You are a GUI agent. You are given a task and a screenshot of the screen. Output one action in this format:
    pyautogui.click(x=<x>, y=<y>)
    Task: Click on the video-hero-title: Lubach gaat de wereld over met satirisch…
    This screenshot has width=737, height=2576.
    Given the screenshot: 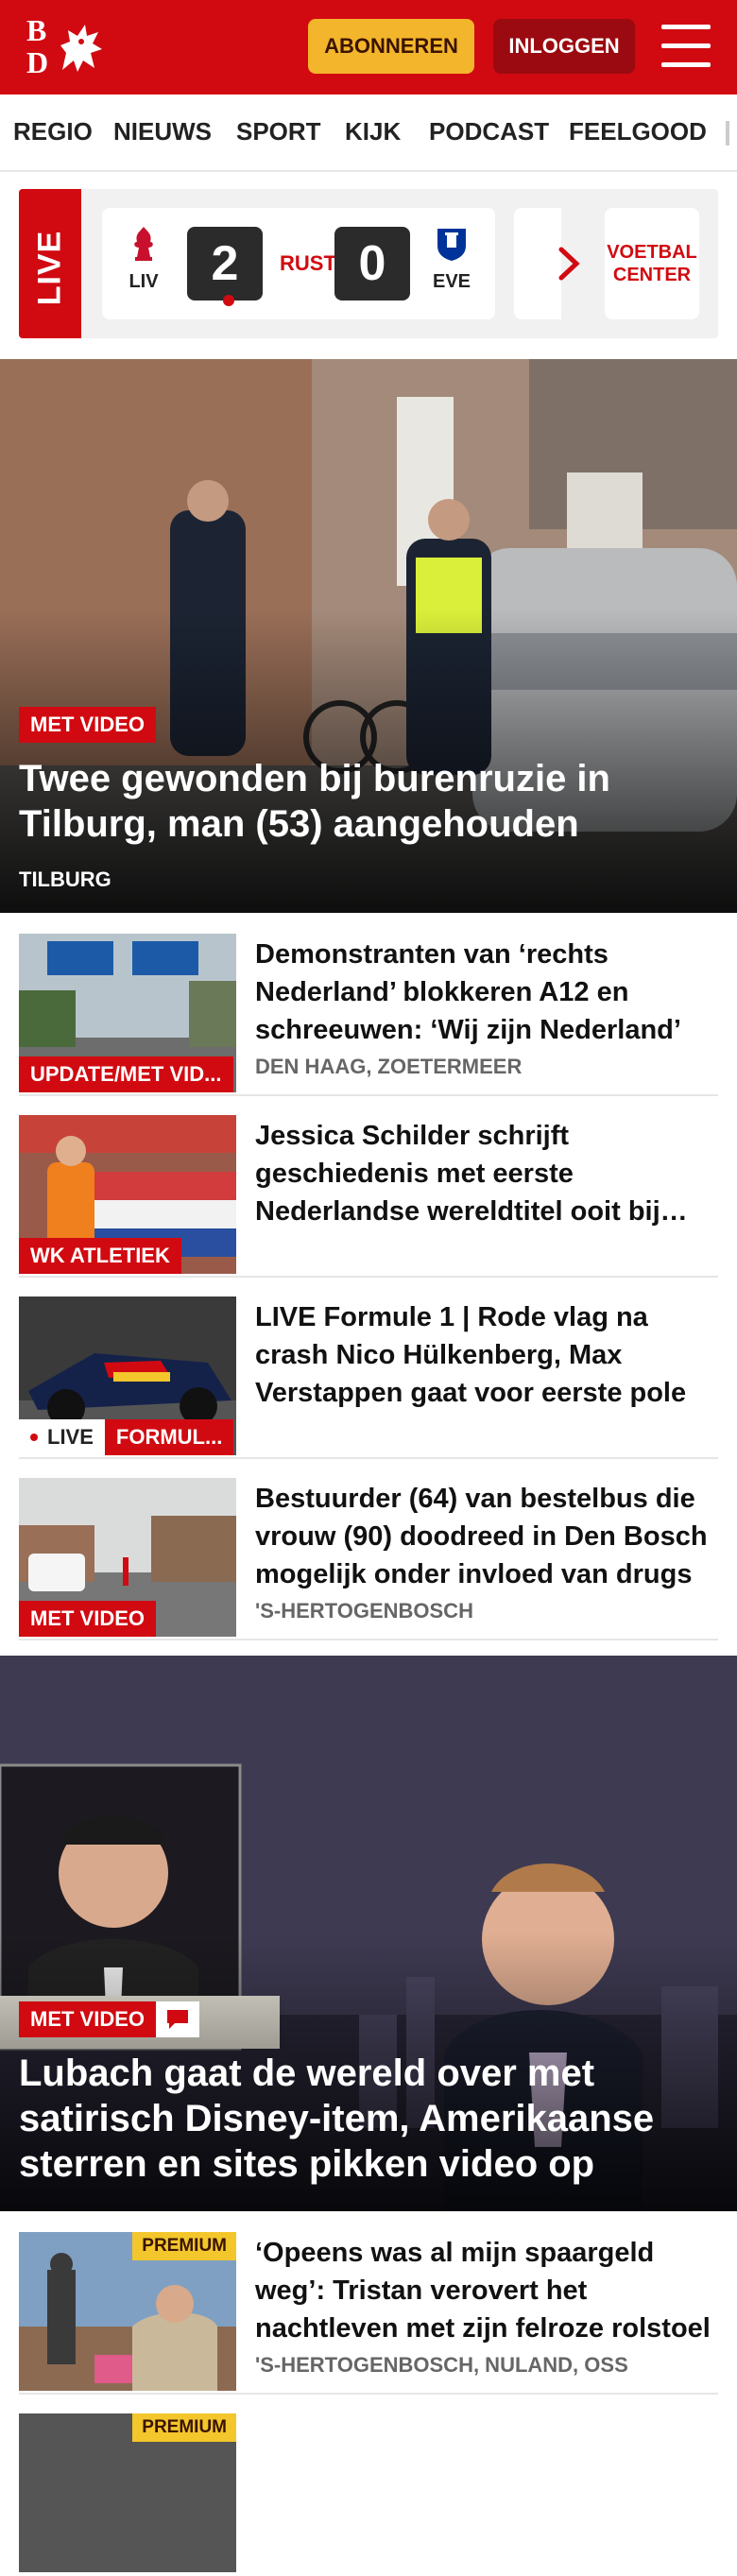 What is the action you would take?
    pyautogui.click(x=368, y=2119)
    